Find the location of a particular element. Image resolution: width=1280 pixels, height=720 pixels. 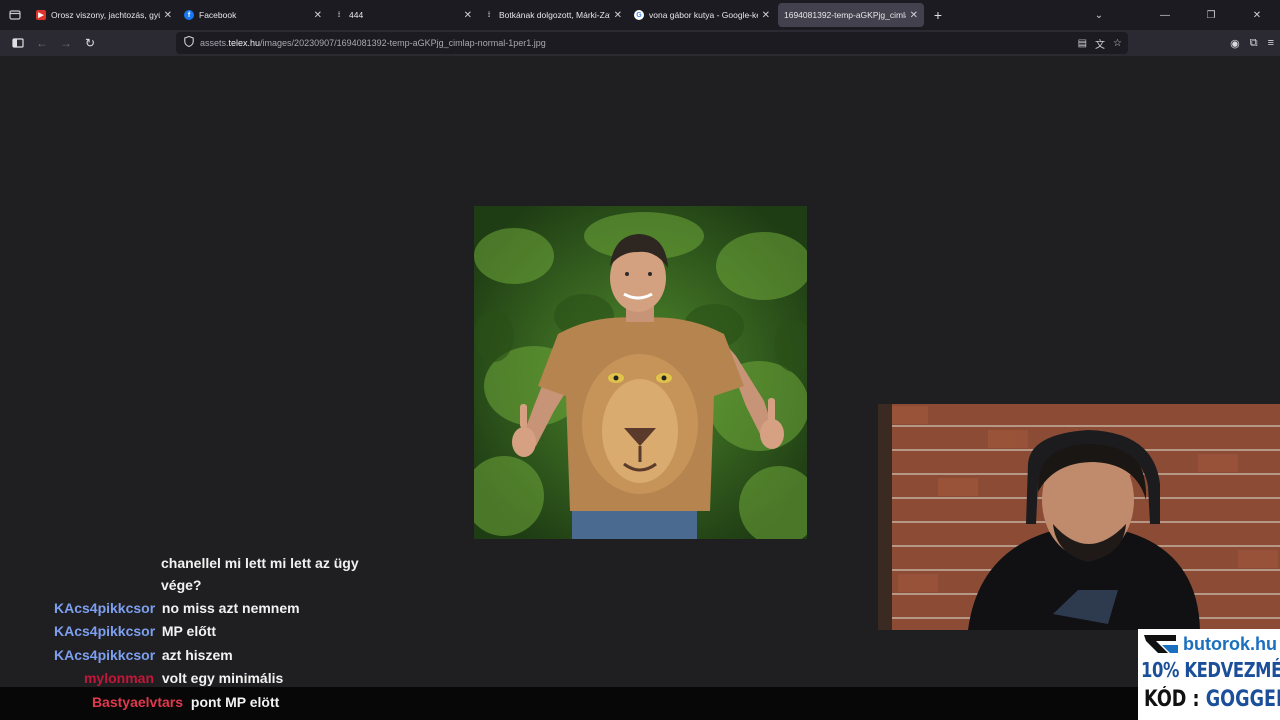

chat-message: KAcs4pikkcsor azt hiszem is located at coordinates (143, 655).